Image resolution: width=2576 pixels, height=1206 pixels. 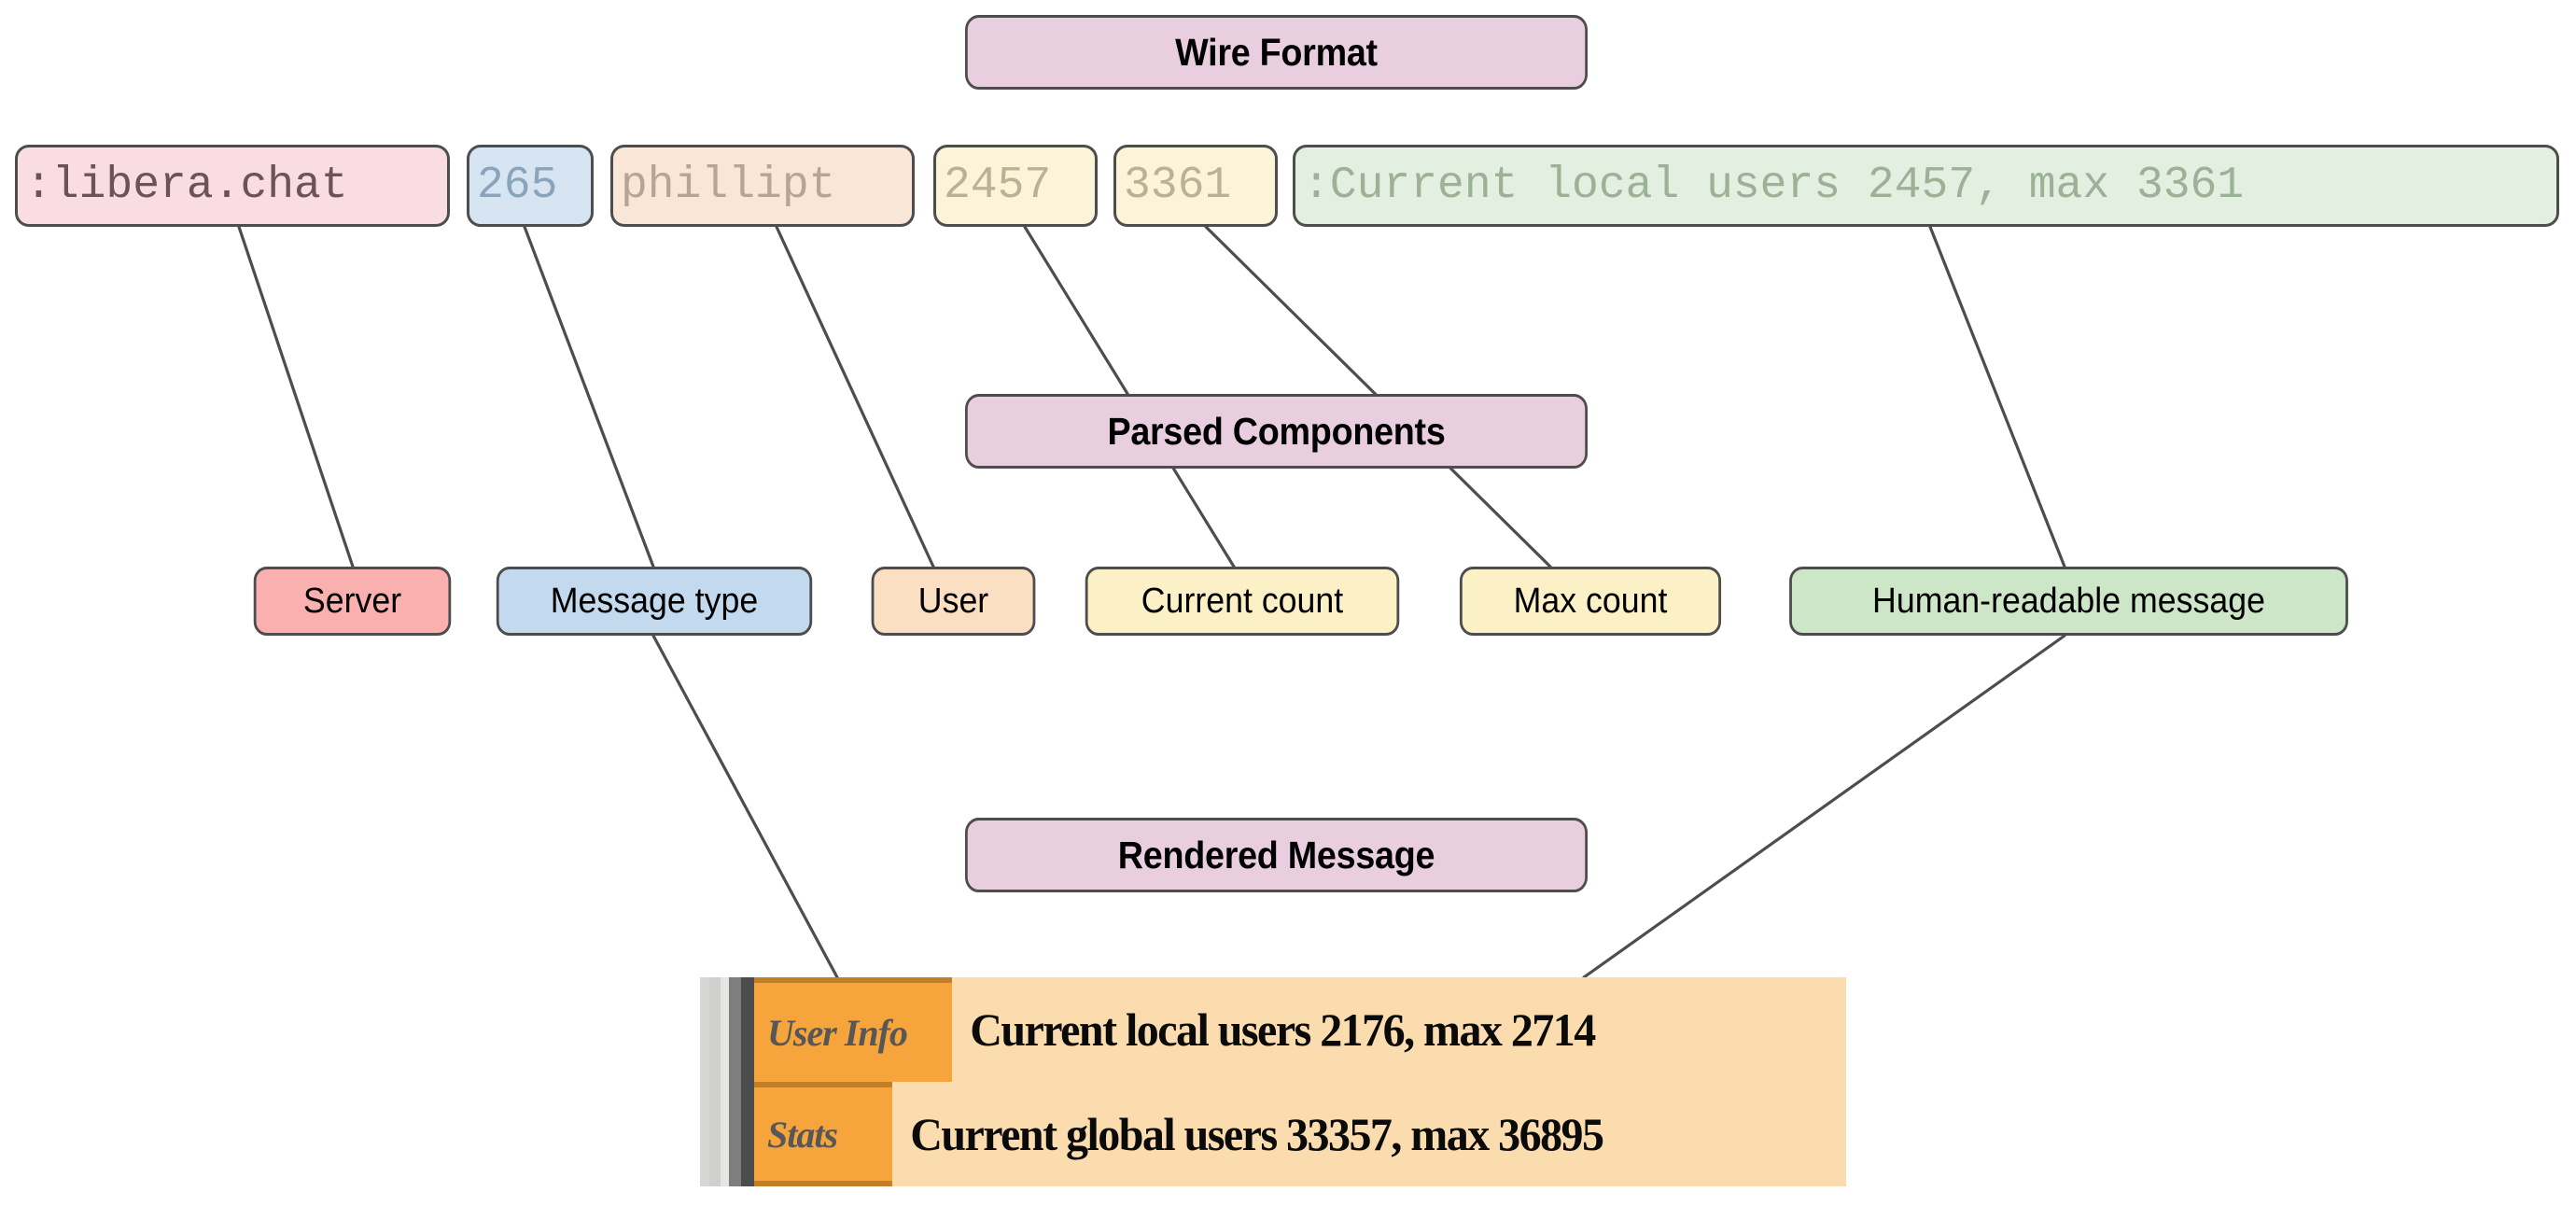 What do you see at coordinates (837, 1032) in the screenshot?
I see `message-tag-label: User Info` at bounding box center [837, 1032].